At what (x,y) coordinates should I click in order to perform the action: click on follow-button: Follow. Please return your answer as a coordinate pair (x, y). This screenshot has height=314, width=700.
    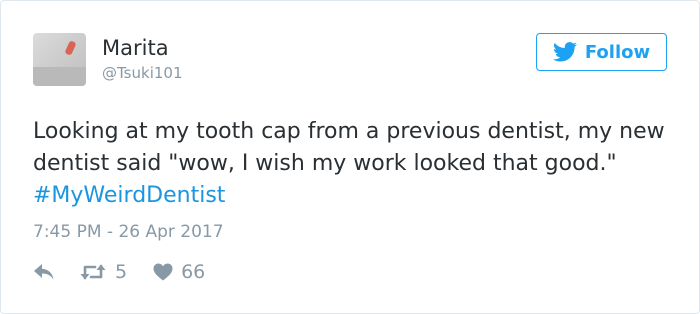
    Looking at the image, I should click on (601, 52).